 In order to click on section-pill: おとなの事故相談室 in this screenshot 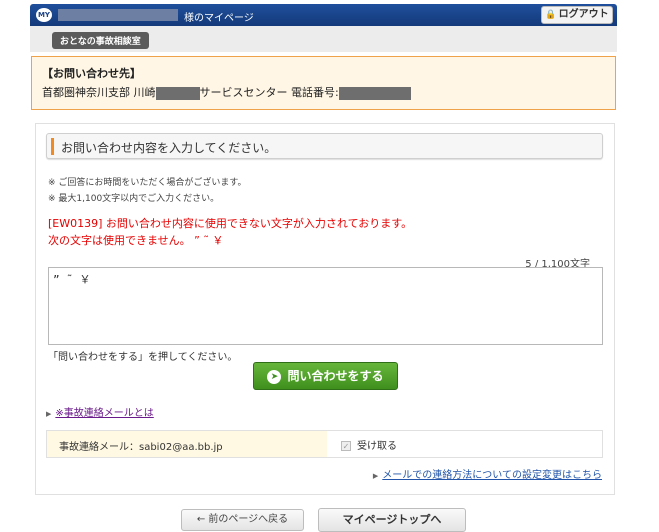, I will do `click(100, 40)`.